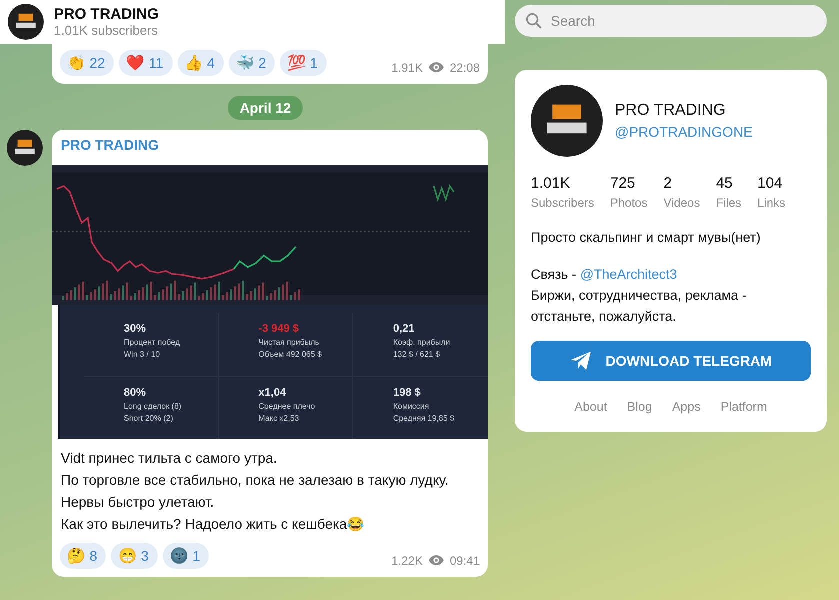  Describe the element at coordinates (407, 561) in the screenshot. I see `view-count: 1.22K` at that location.